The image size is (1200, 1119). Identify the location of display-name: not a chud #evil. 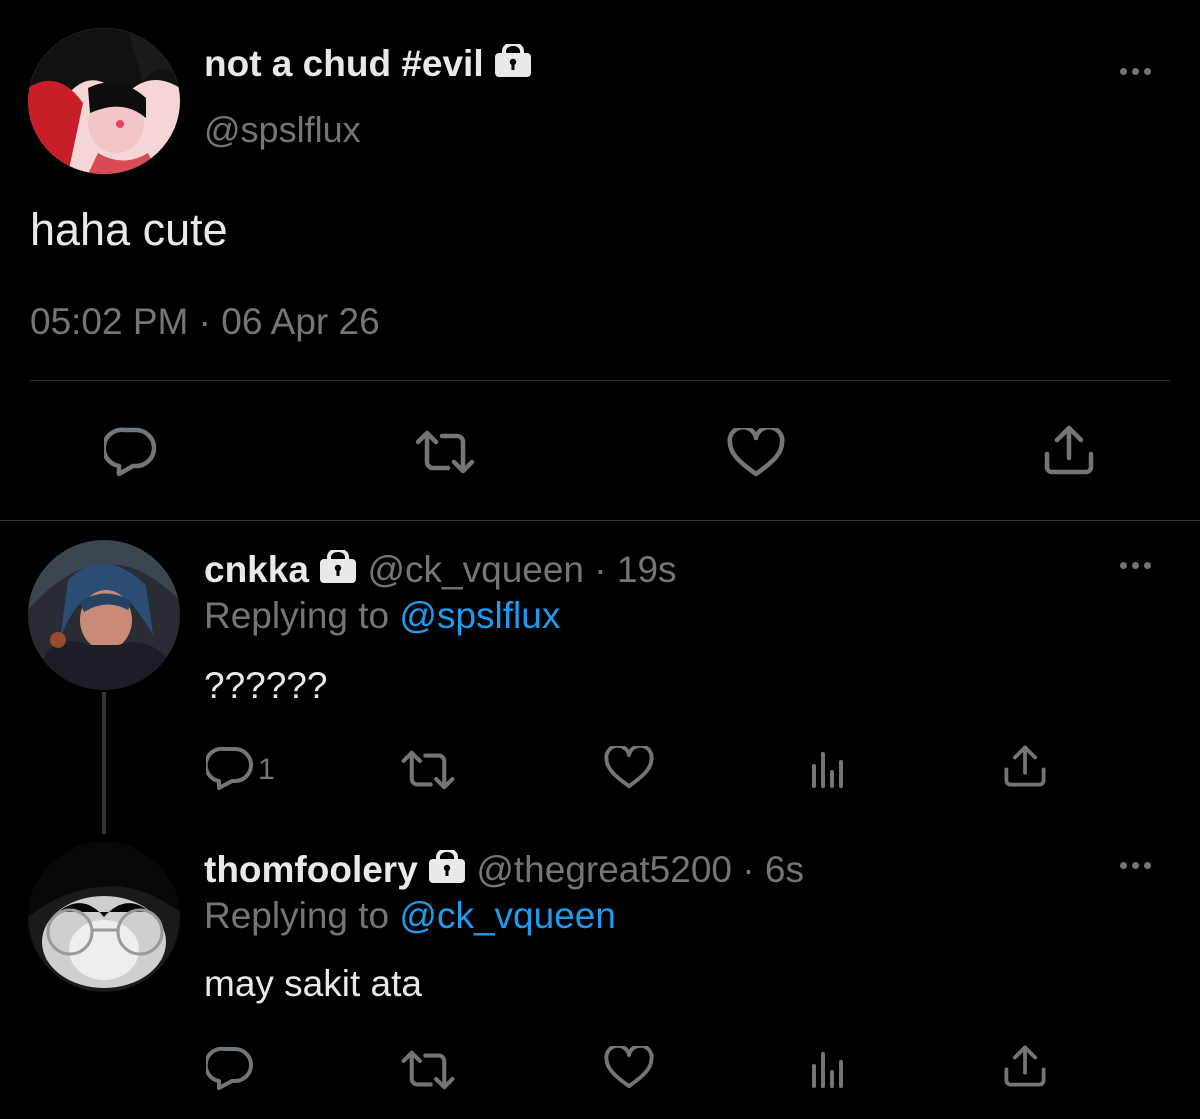
(344, 63).